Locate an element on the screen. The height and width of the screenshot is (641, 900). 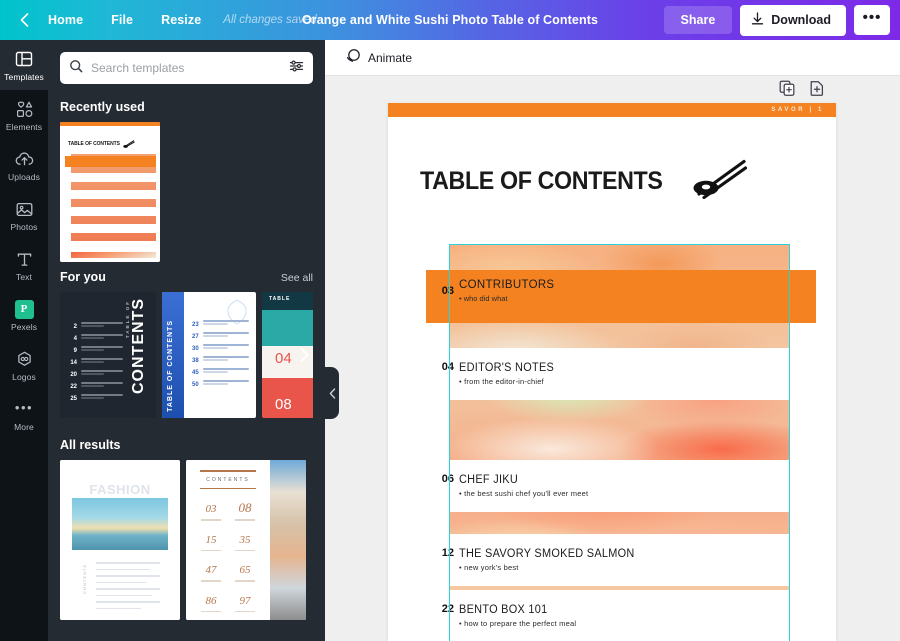
entry-title-4: BENTO BOX 101 is located at coordinates (503, 610).